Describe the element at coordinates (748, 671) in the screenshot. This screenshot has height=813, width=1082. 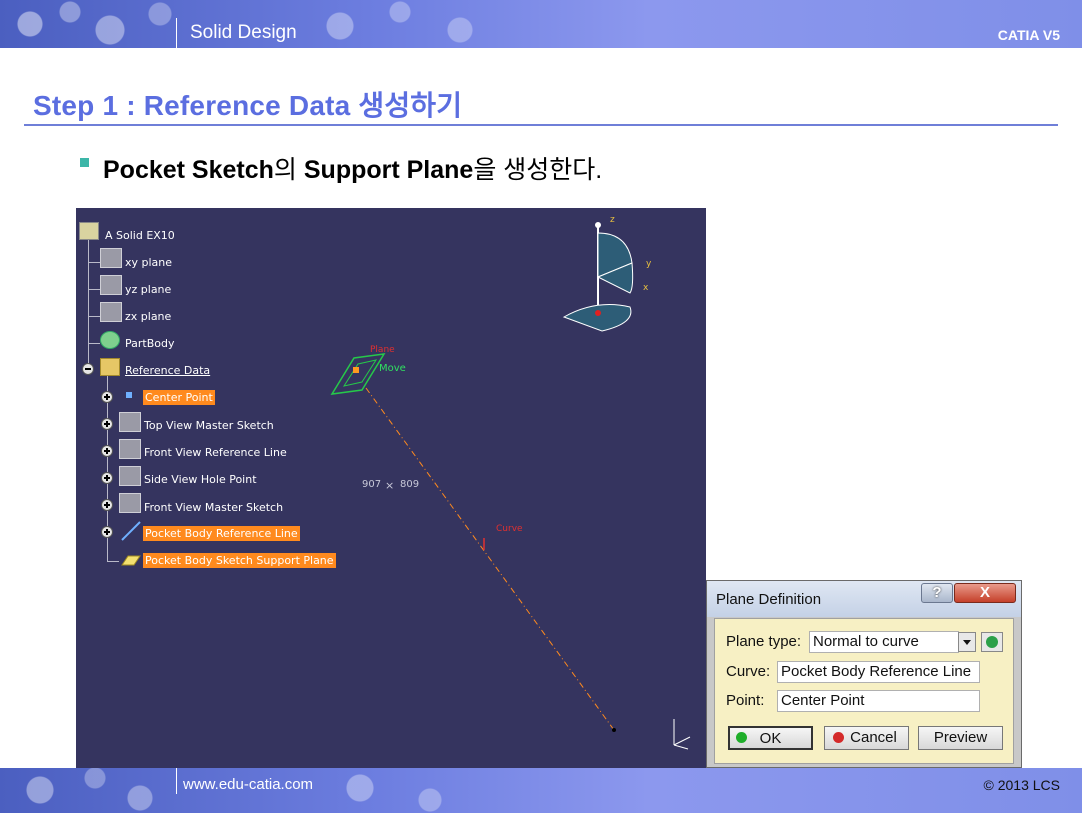
I see `curve-label: Curve:` at that location.